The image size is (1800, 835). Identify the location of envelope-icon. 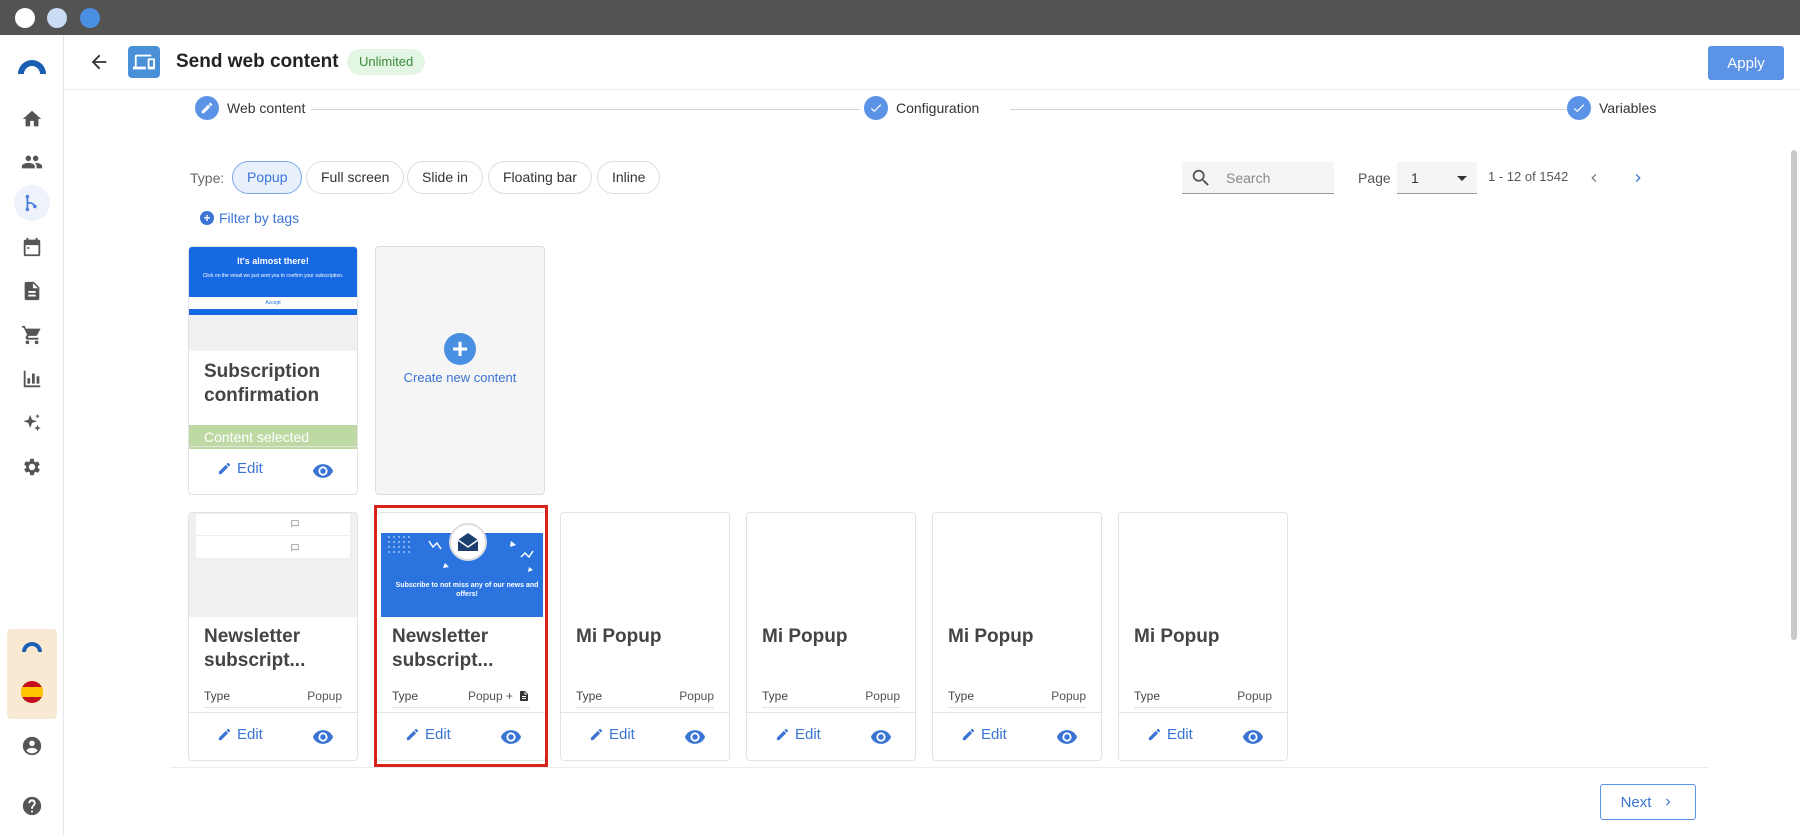
(468, 542).